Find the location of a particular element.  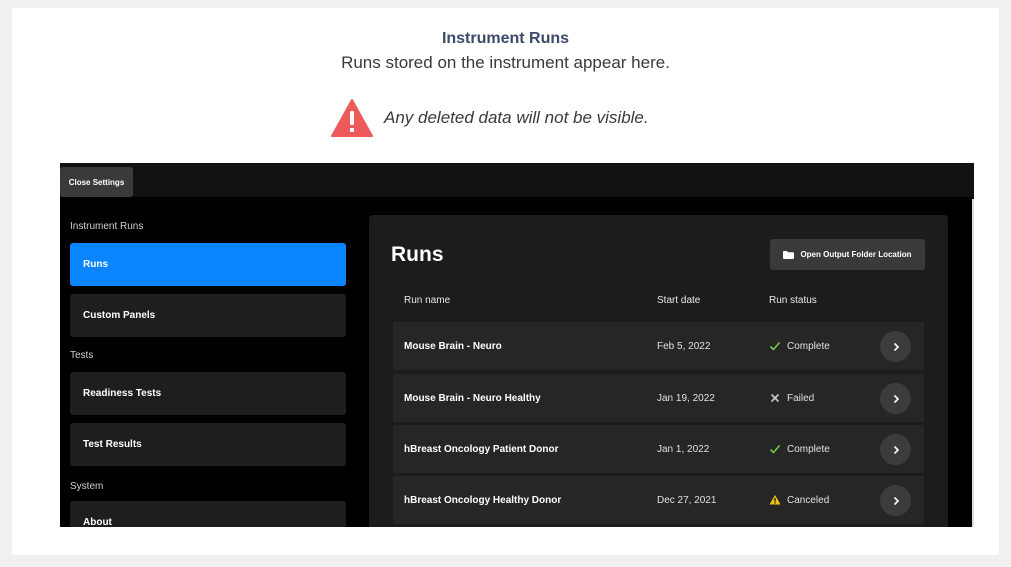

warning-icon is located at coordinates (775, 500).